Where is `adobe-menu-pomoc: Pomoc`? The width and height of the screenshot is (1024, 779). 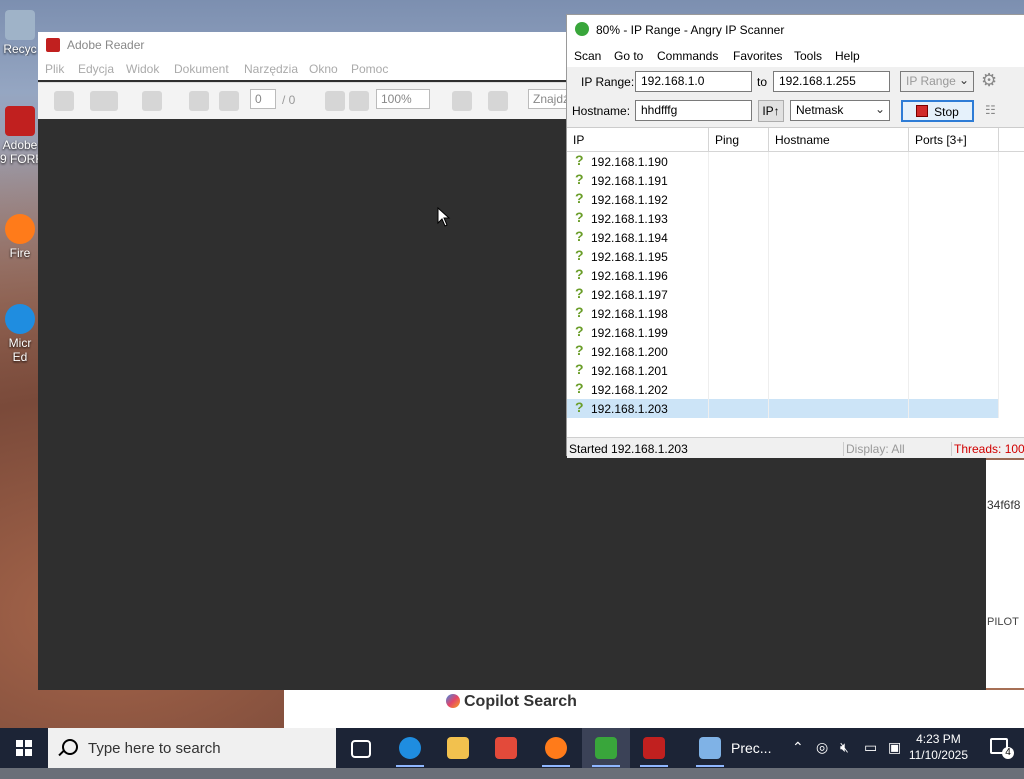 adobe-menu-pomoc: Pomoc is located at coordinates (369, 69).